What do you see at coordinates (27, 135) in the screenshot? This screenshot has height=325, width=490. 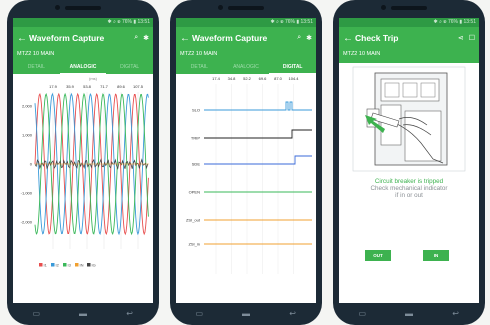 I see `y-tick-label: 1,000` at bounding box center [27, 135].